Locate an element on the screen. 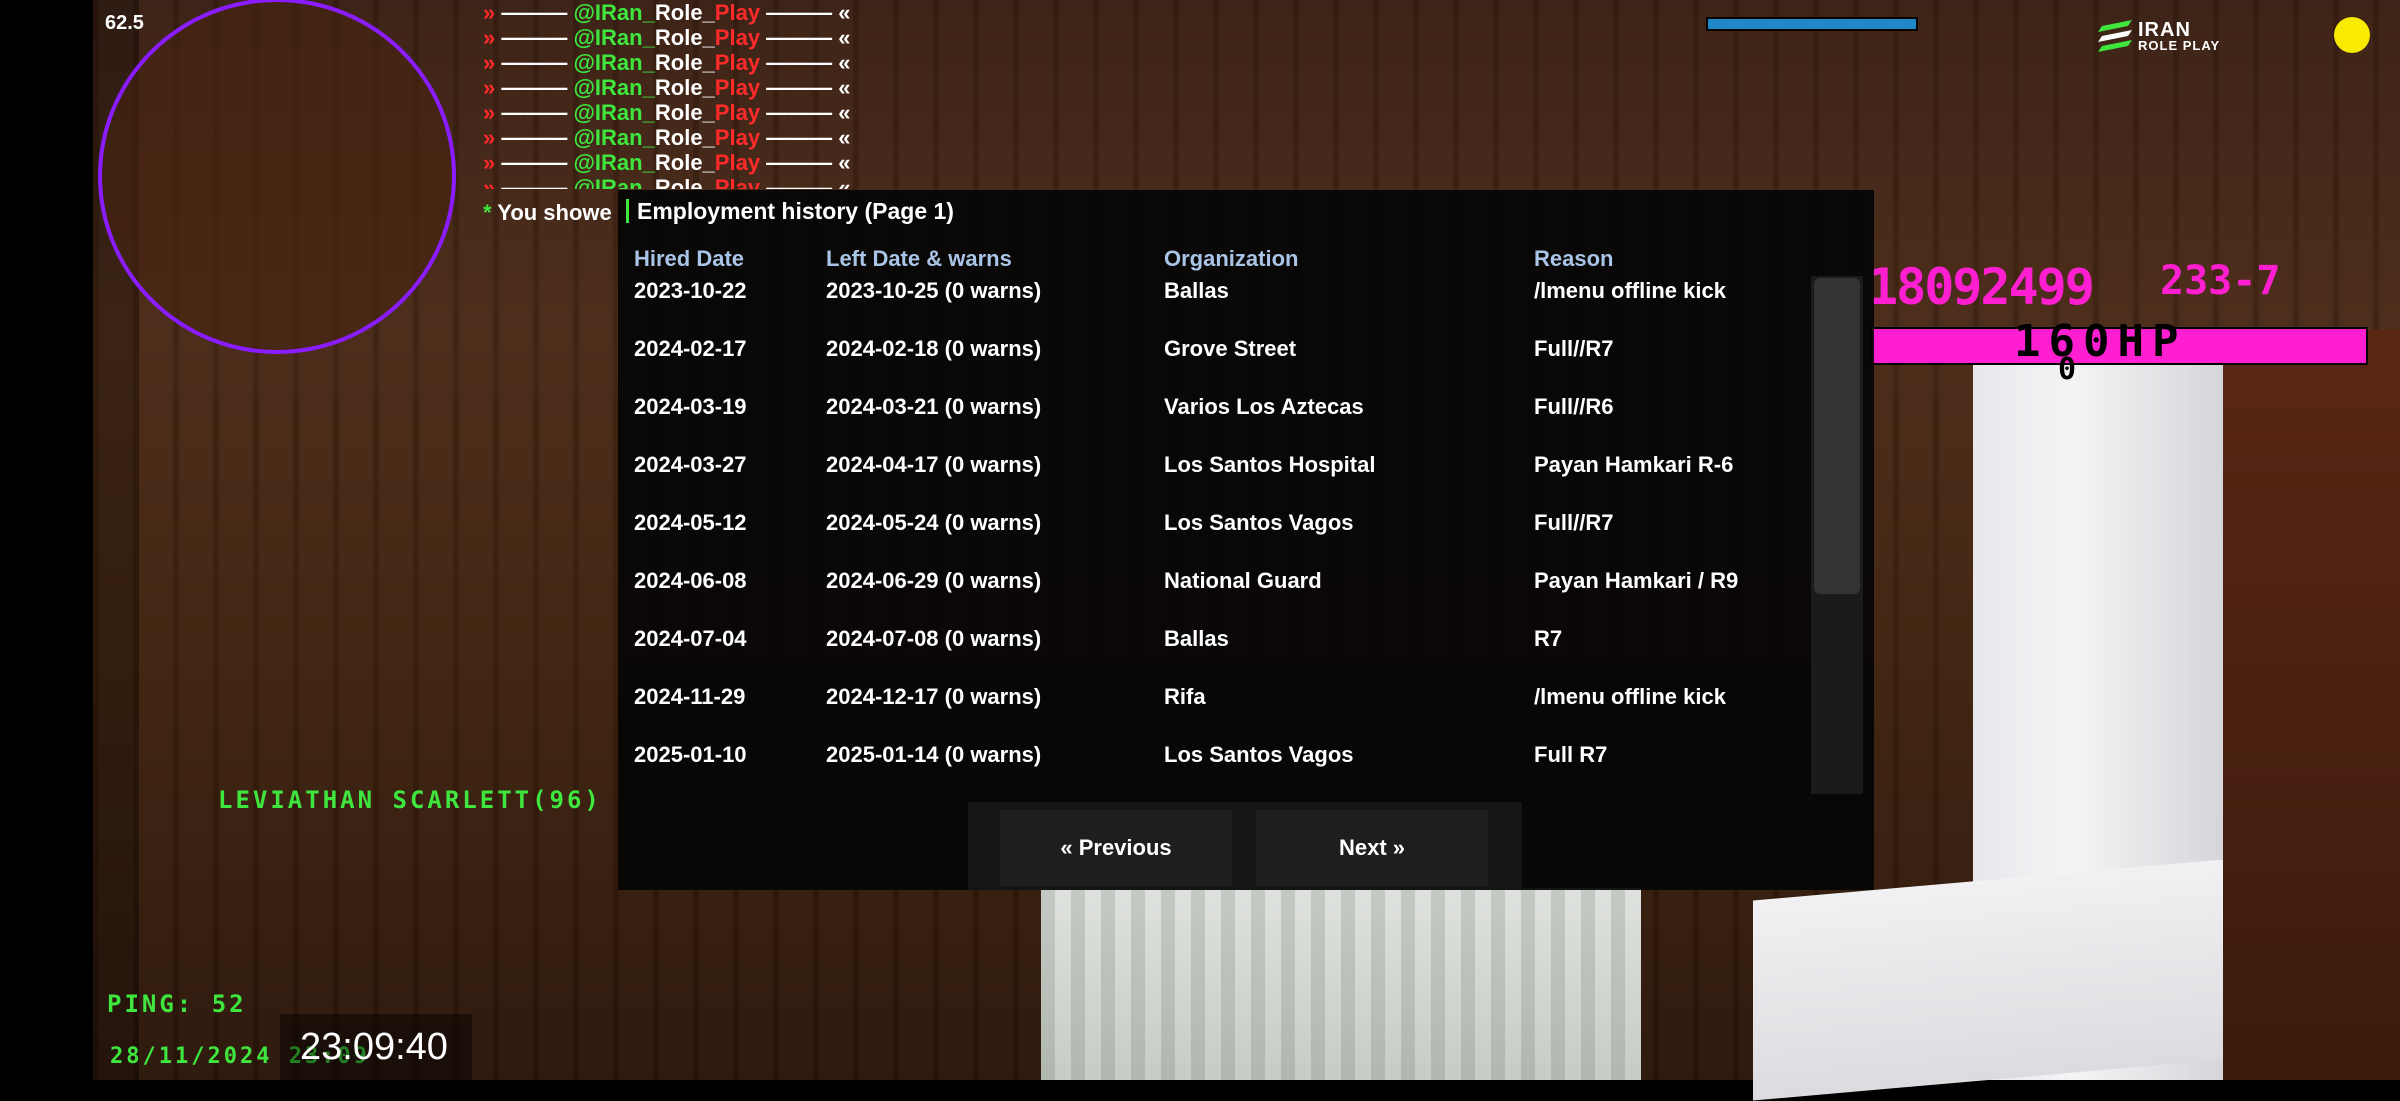  chat-message-text: You showe is located at coordinates (551, 212).